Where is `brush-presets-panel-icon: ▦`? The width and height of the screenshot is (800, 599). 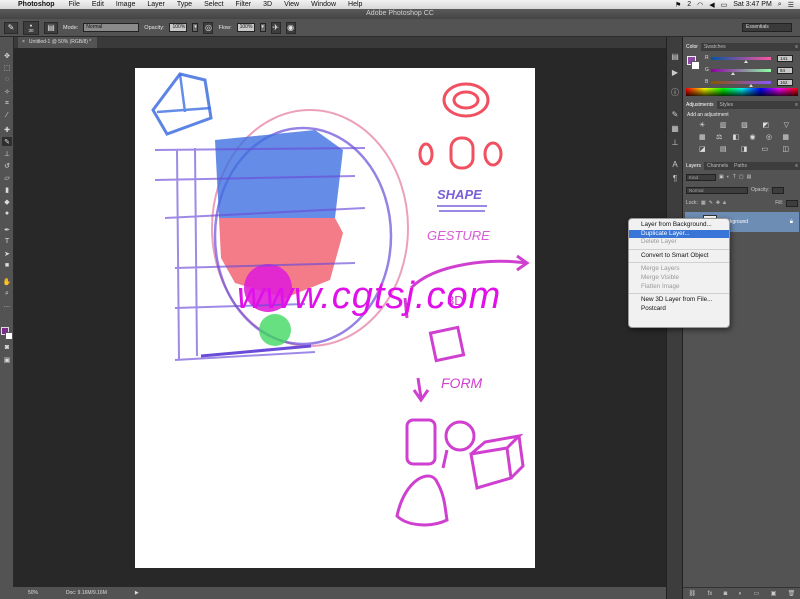
brush-presets-panel-icon: ▦ is located at coordinates (675, 128).